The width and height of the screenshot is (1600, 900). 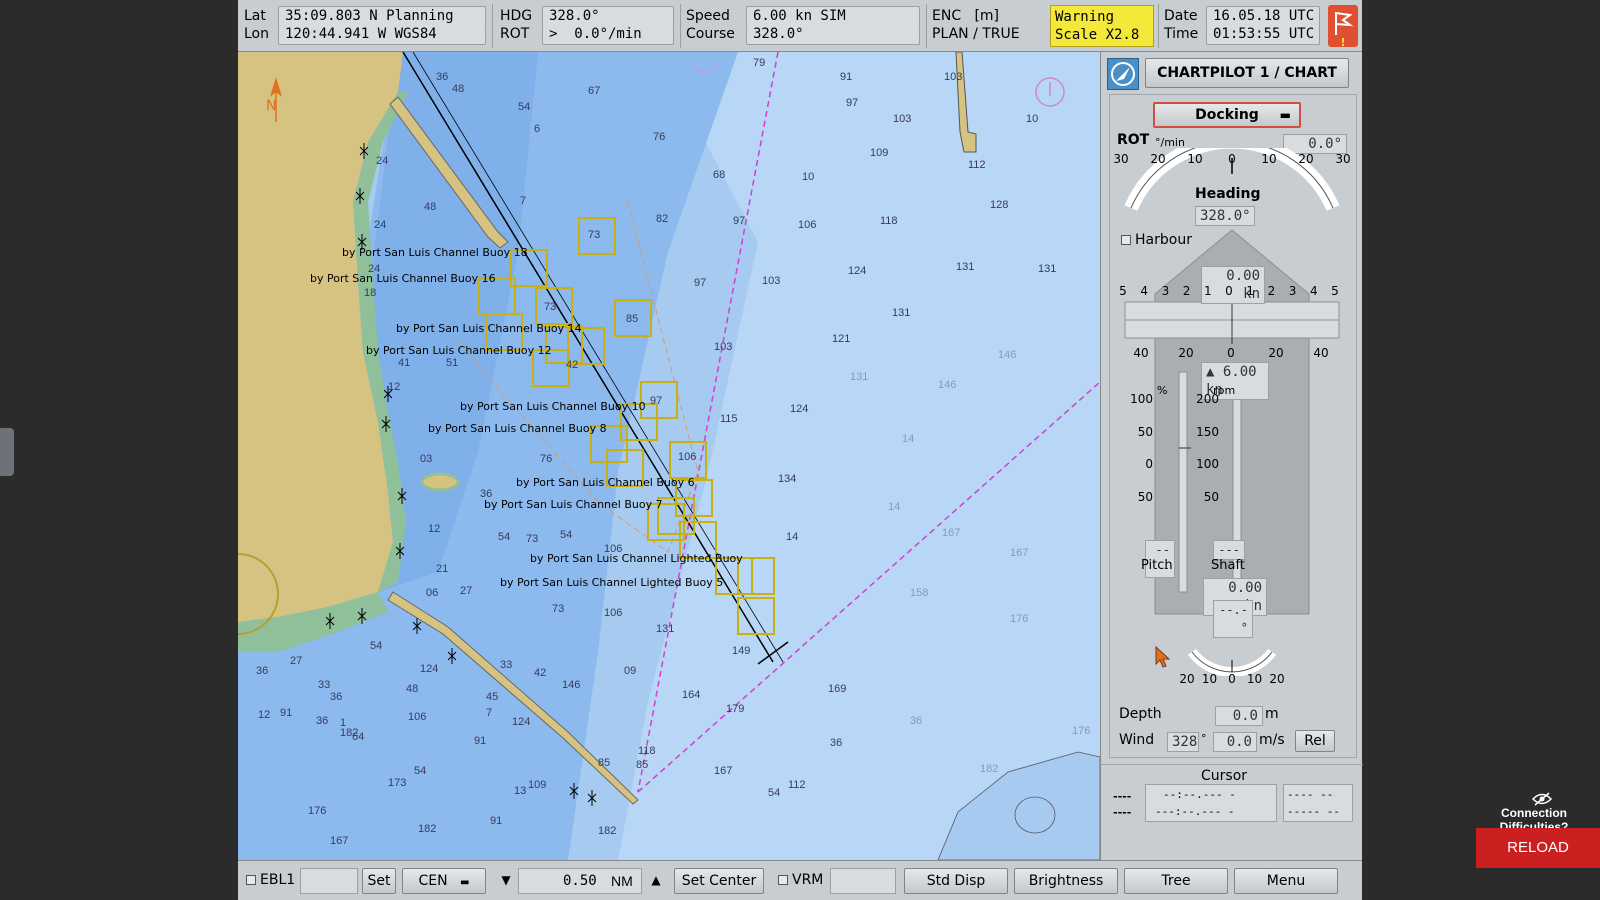 What do you see at coordinates (459, 350) in the screenshot?
I see `buoy-label: by Port San Luis Channel Buoy 12` at bounding box center [459, 350].